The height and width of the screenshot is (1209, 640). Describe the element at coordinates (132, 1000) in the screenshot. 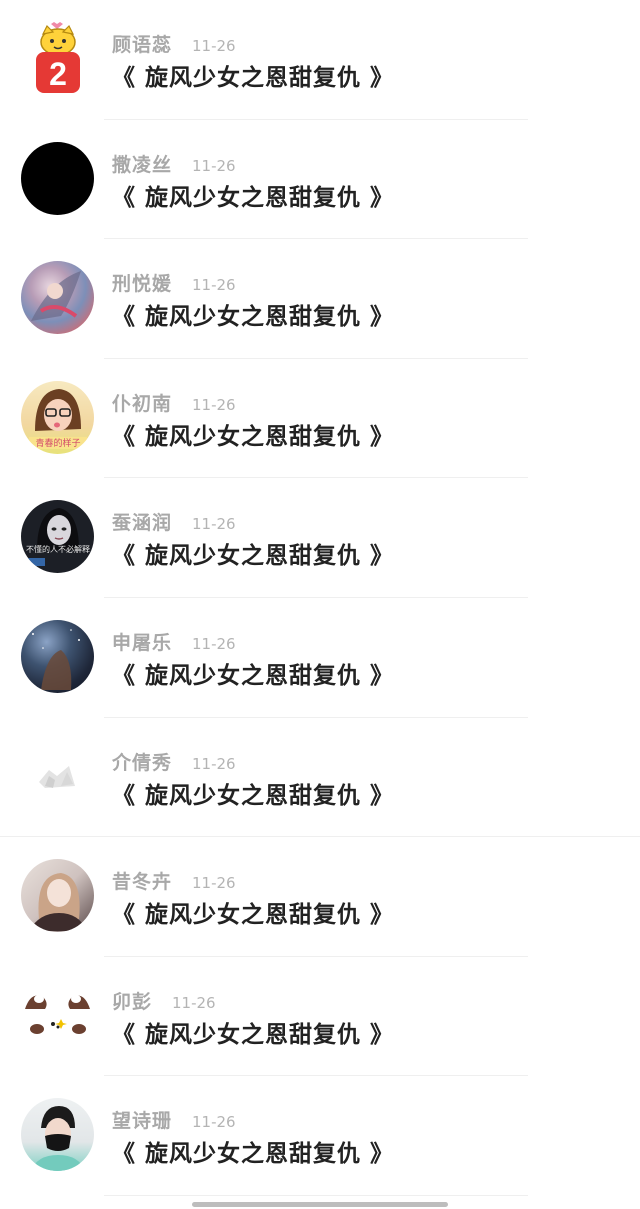

I see `commenter-name: 卯彭` at that location.